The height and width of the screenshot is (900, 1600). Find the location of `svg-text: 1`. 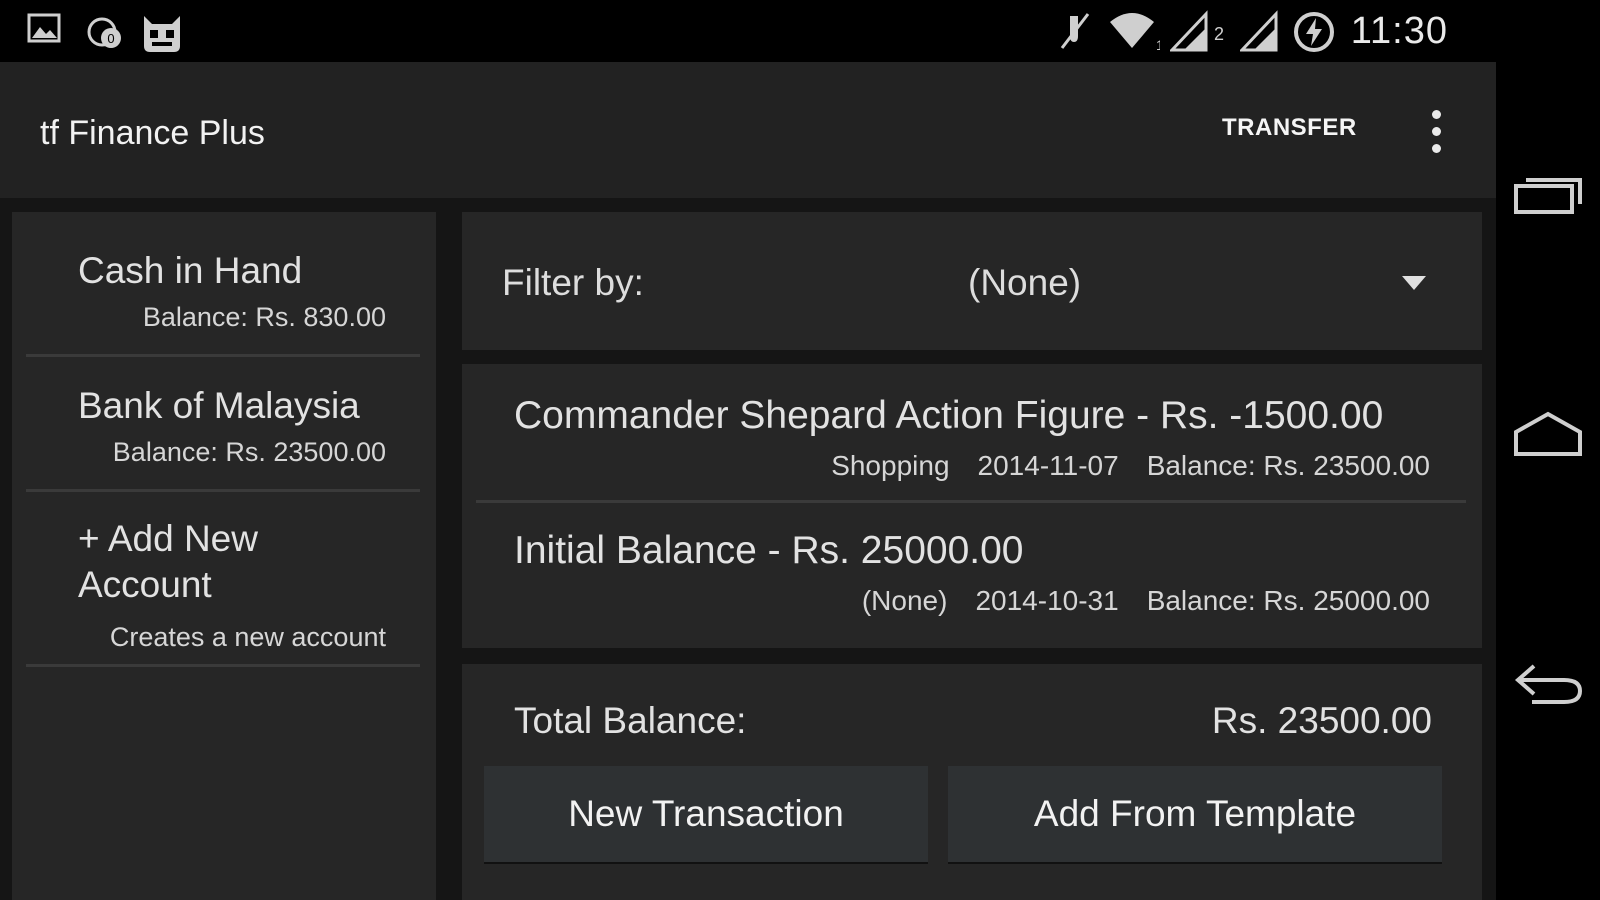

svg-text: 1 is located at coordinates (1158, 44).